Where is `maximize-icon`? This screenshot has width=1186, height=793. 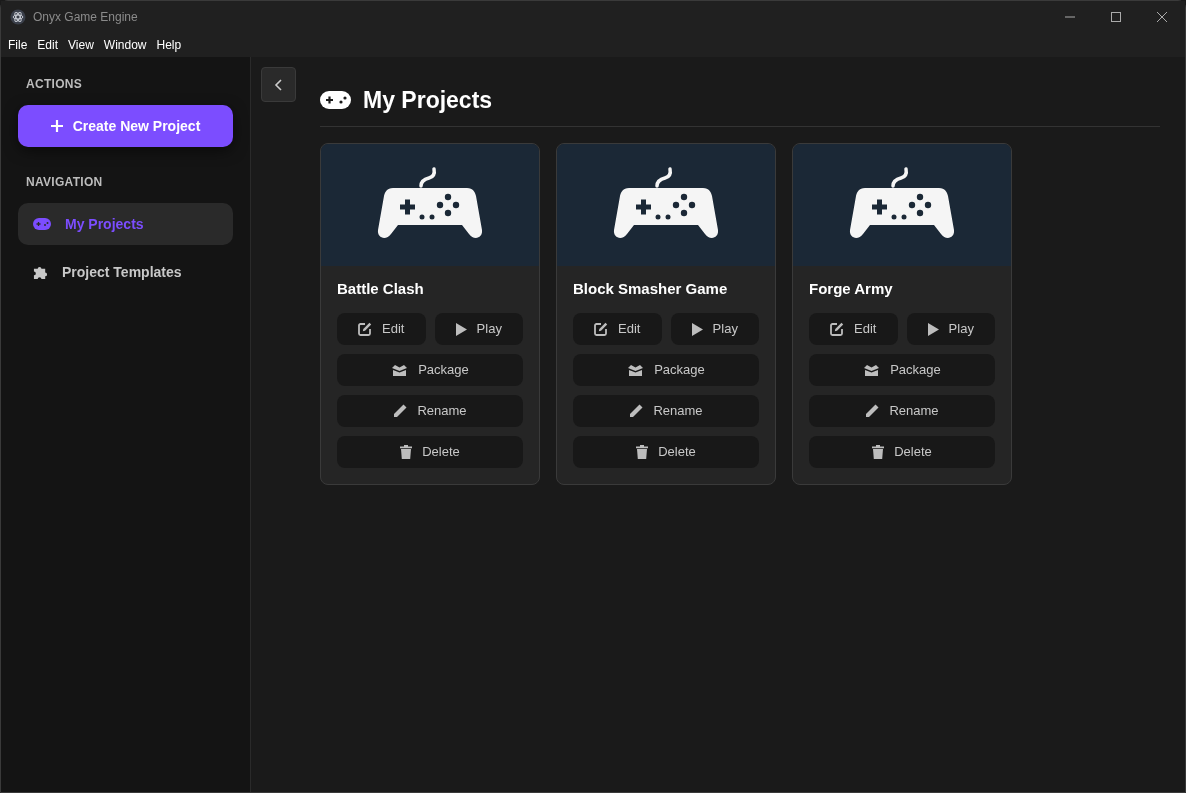
maximize-icon is located at coordinates (1116, 17).